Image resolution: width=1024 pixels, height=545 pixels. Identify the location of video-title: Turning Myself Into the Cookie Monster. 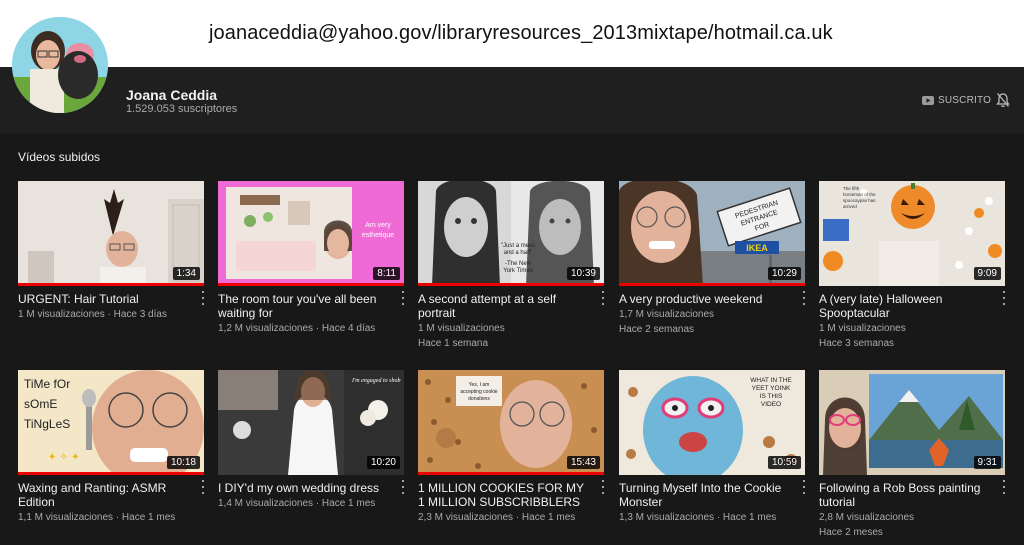
(705, 495).